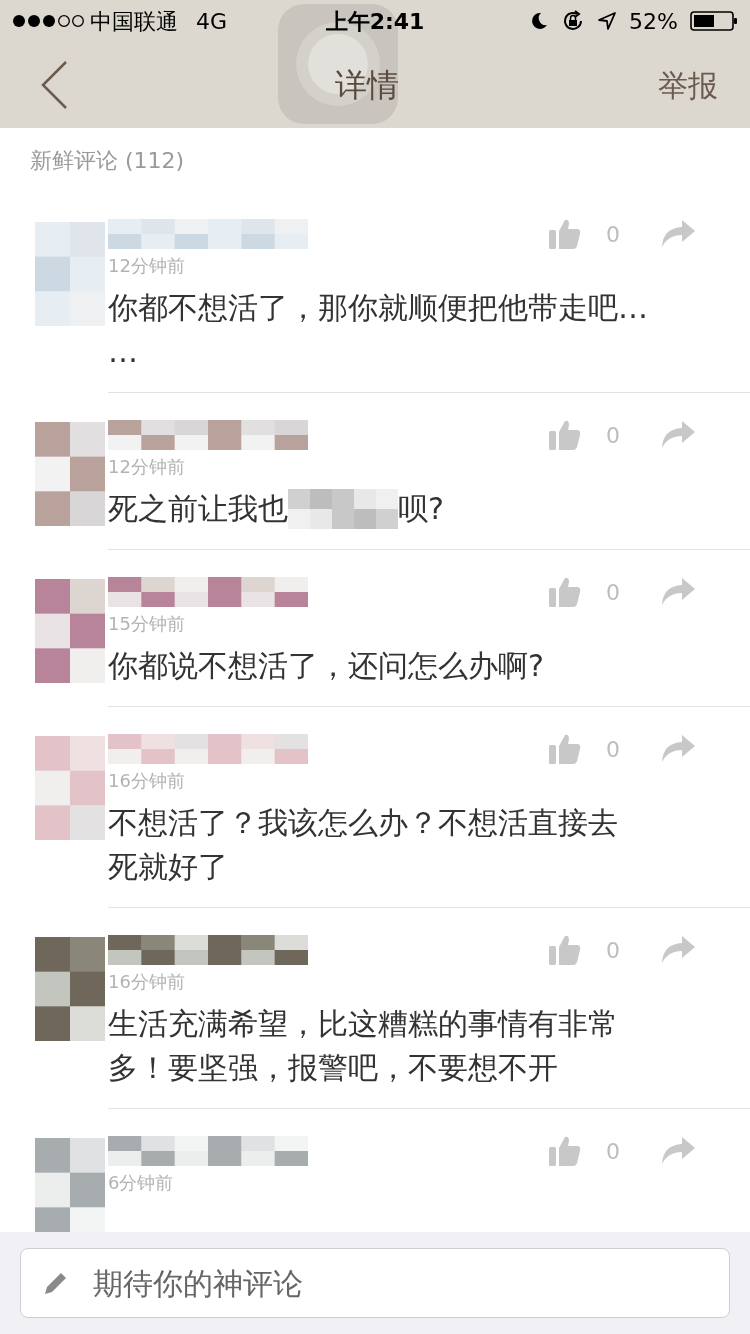 The image size is (750, 1334). What do you see at coordinates (333, 1068) in the screenshot?
I see `comment-text: 多！要坚强，报警吧，不要想不开` at bounding box center [333, 1068].